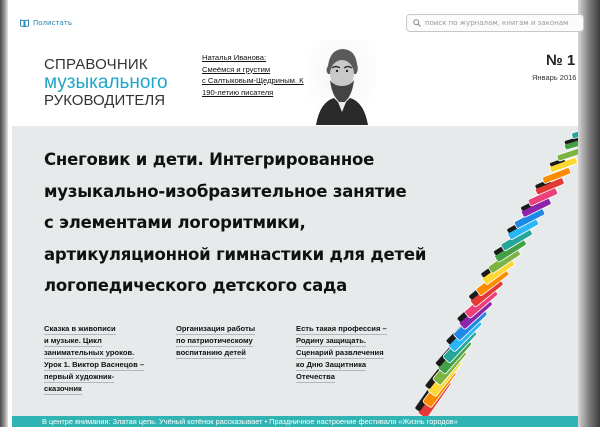  What do you see at coordinates (342, 82) in the screenshot?
I see `writer-portrait-image` at bounding box center [342, 82].